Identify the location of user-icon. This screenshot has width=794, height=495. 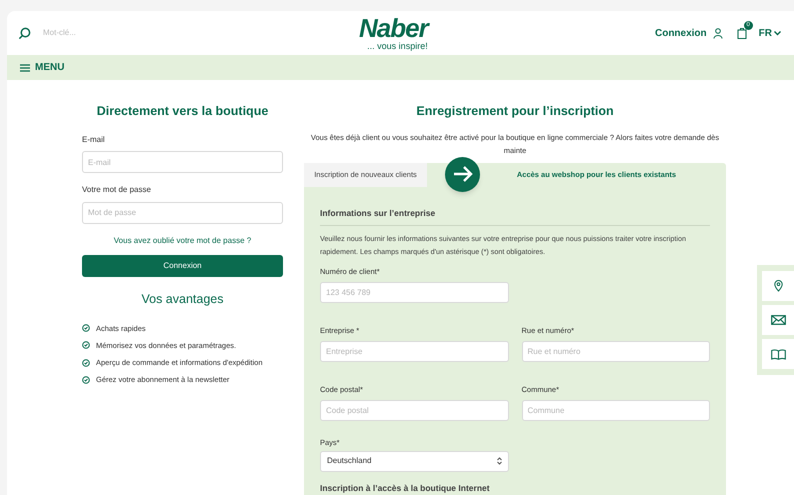
(717, 33).